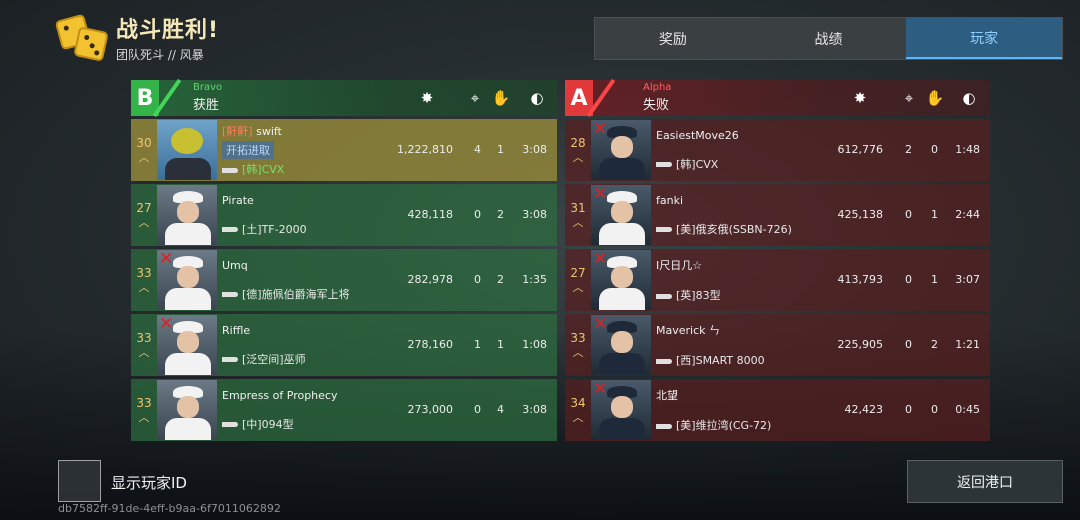 The height and width of the screenshot is (520, 1080). I want to click on player-level: 34, so click(578, 403).